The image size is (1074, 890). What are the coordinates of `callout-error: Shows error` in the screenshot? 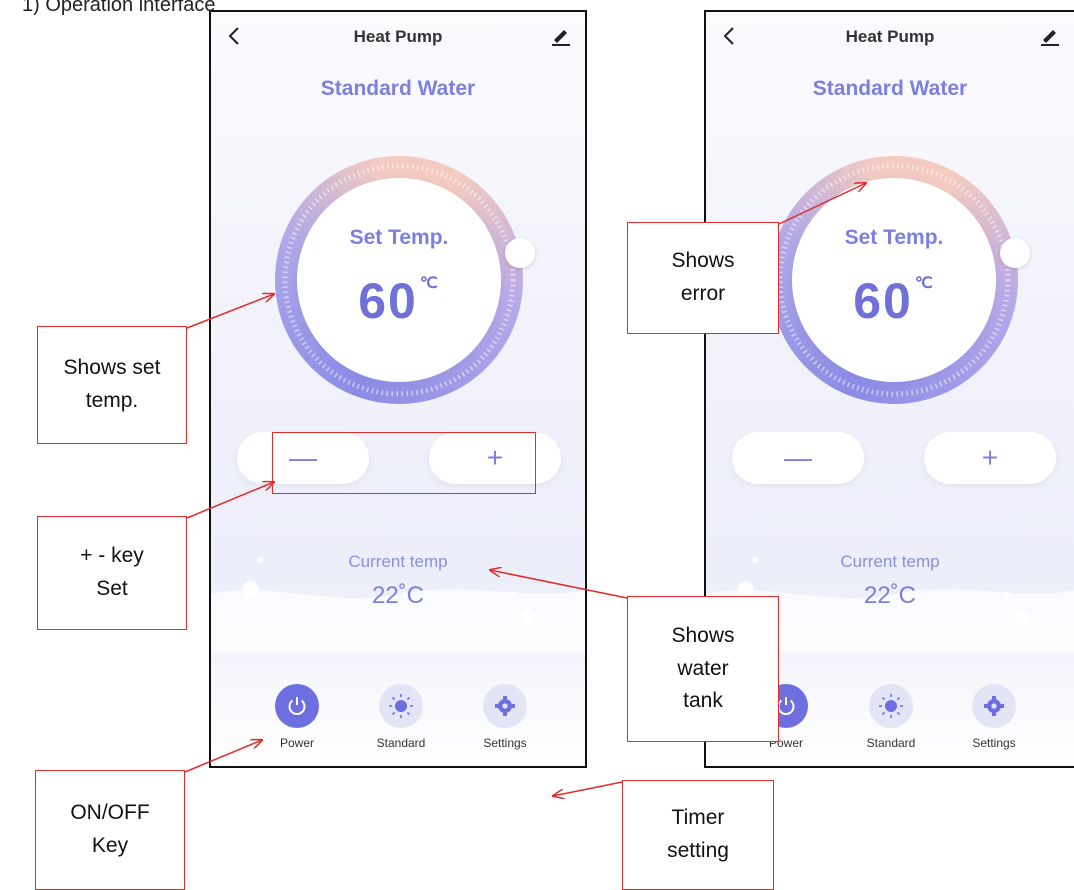 It's located at (703, 278).